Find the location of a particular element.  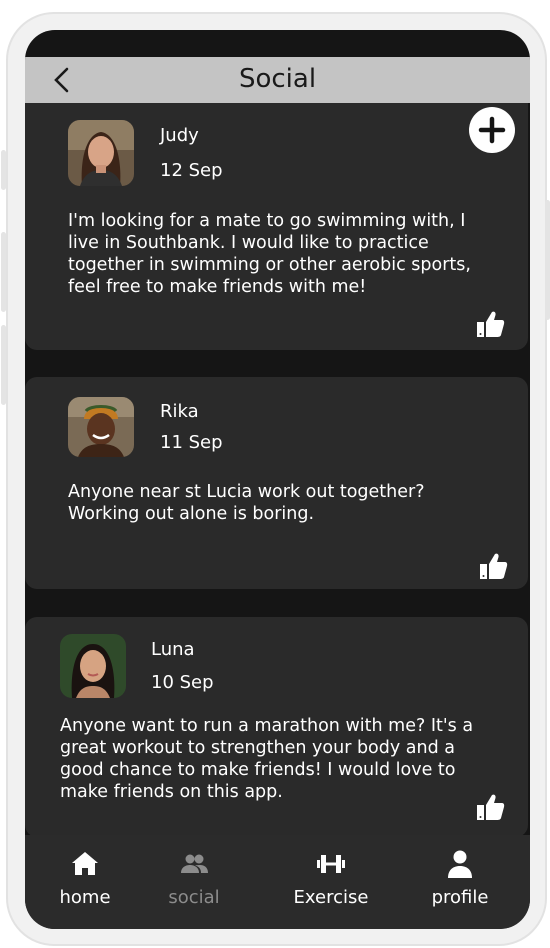

people-icon is located at coordinates (194, 863).